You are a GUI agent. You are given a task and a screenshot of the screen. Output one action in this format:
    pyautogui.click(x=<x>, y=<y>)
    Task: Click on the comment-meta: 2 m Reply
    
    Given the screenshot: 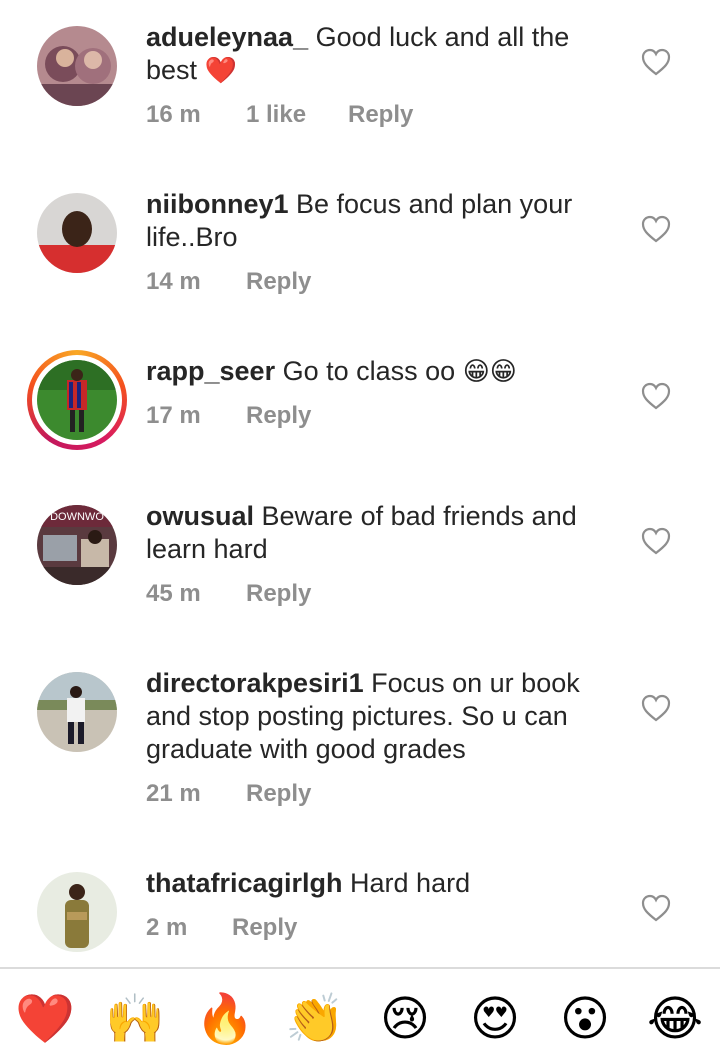 What is the action you would take?
    pyautogui.click(x=221, y=928)
    